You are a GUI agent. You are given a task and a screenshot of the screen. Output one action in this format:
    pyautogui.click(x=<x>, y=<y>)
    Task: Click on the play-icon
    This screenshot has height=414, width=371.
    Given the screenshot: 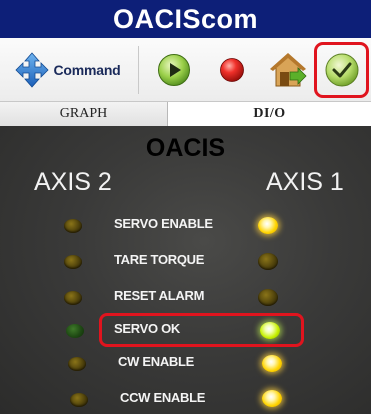 What is the action you would take?
    pyautogui.click(x=174, y=70)
    